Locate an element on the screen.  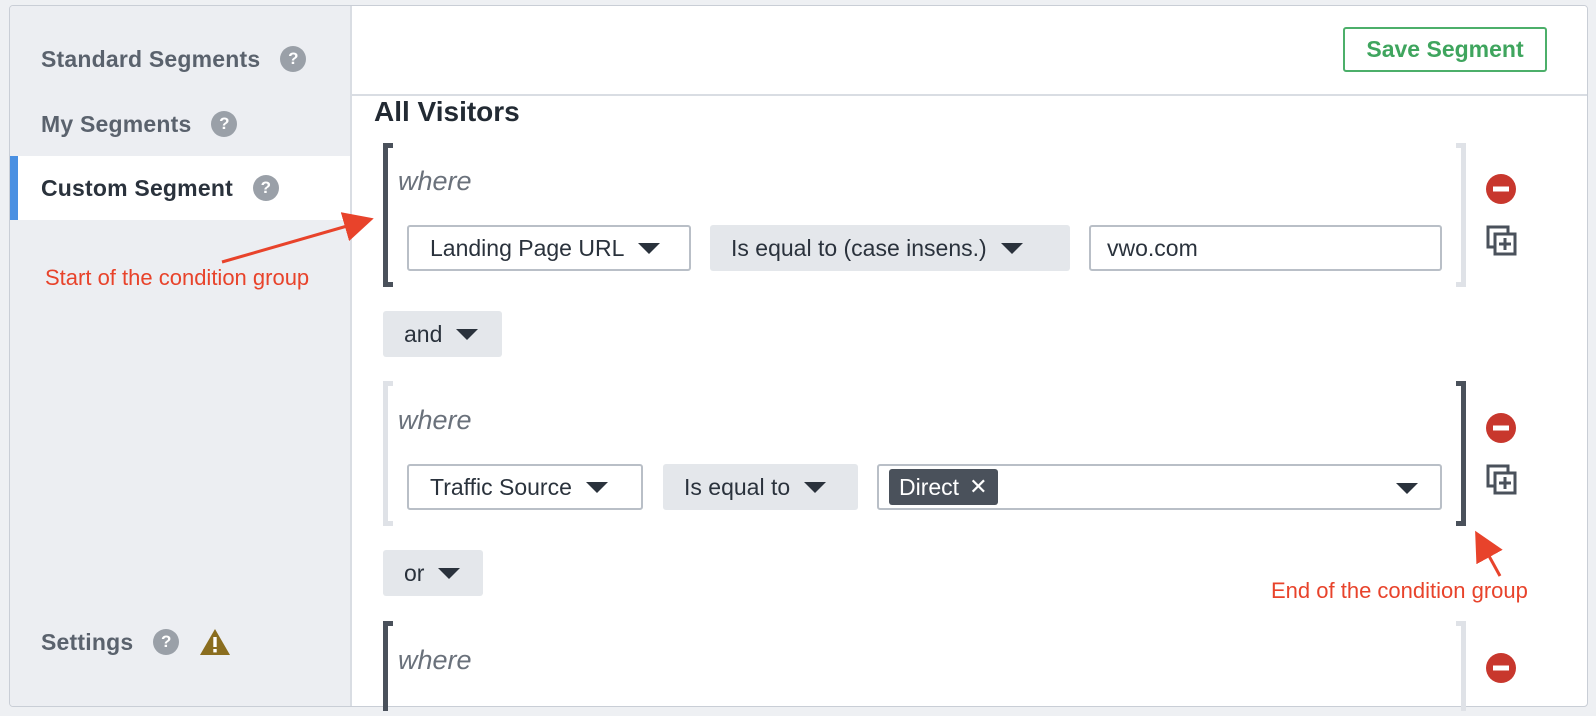
start-arrow is located at coordinates (297, 238).